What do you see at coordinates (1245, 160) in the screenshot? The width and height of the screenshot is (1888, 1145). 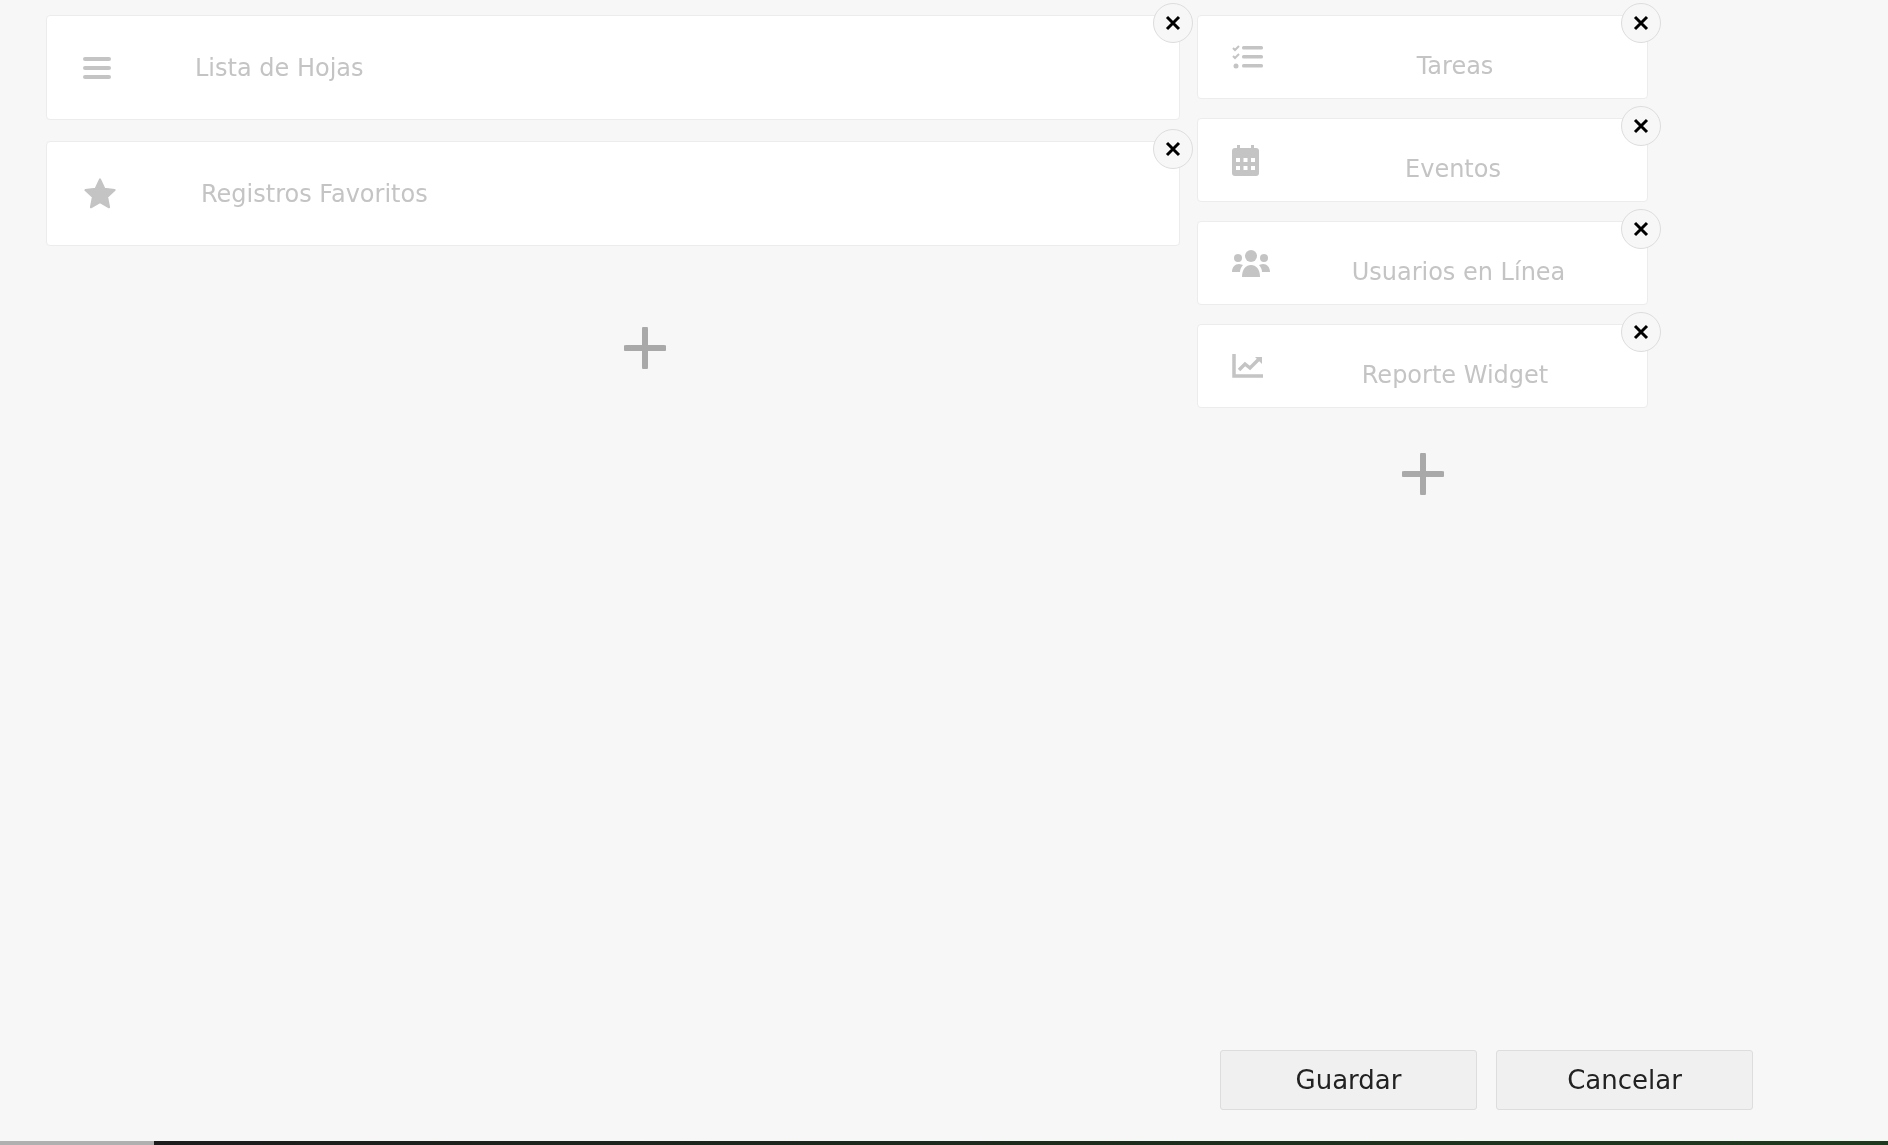 I see `calendar-icon` at bounding box center [1245, 160].